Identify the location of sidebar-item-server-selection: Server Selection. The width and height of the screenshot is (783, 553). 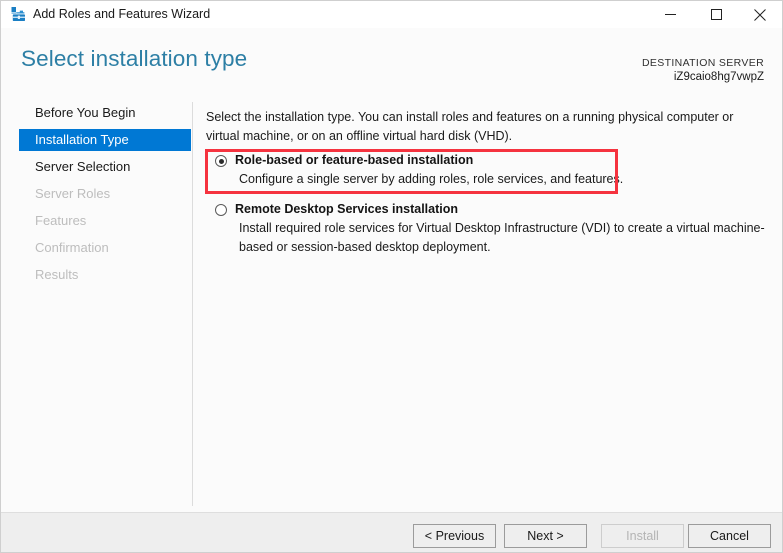
(105, 167).